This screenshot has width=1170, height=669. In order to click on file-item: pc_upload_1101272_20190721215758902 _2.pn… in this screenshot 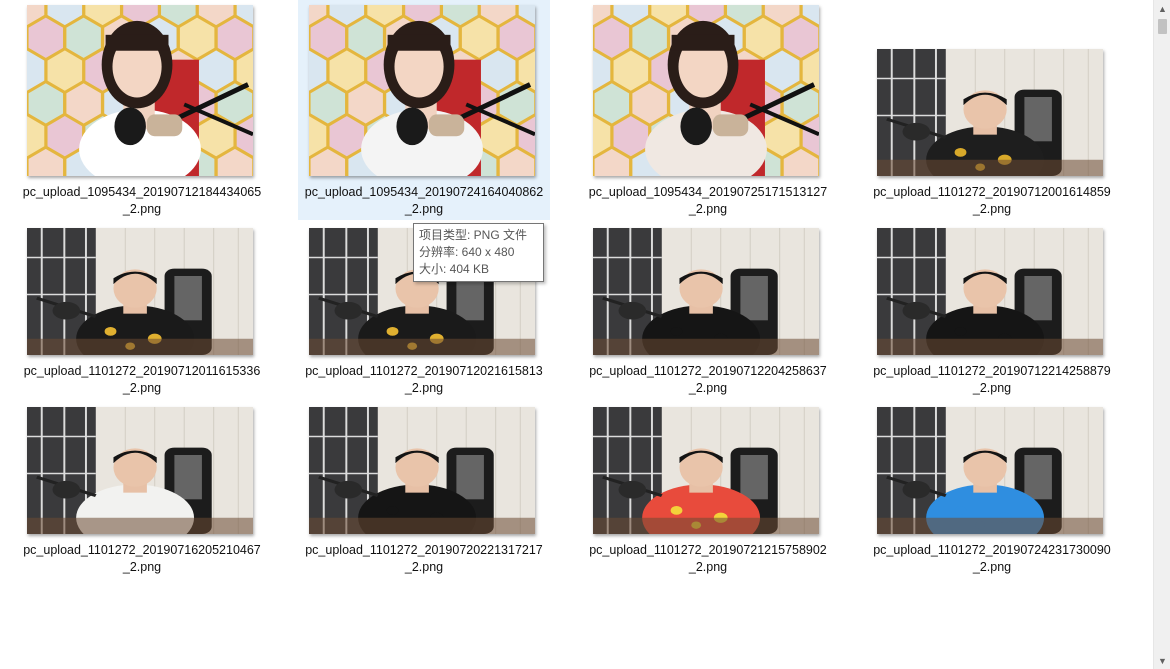, I will do `click(708, 468)`.